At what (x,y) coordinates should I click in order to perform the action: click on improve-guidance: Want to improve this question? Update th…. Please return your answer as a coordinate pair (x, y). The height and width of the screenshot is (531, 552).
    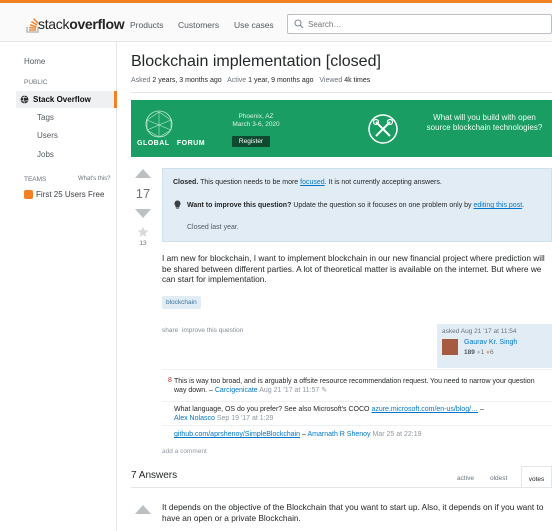
    Looking at the image, I should click on (356, 205).